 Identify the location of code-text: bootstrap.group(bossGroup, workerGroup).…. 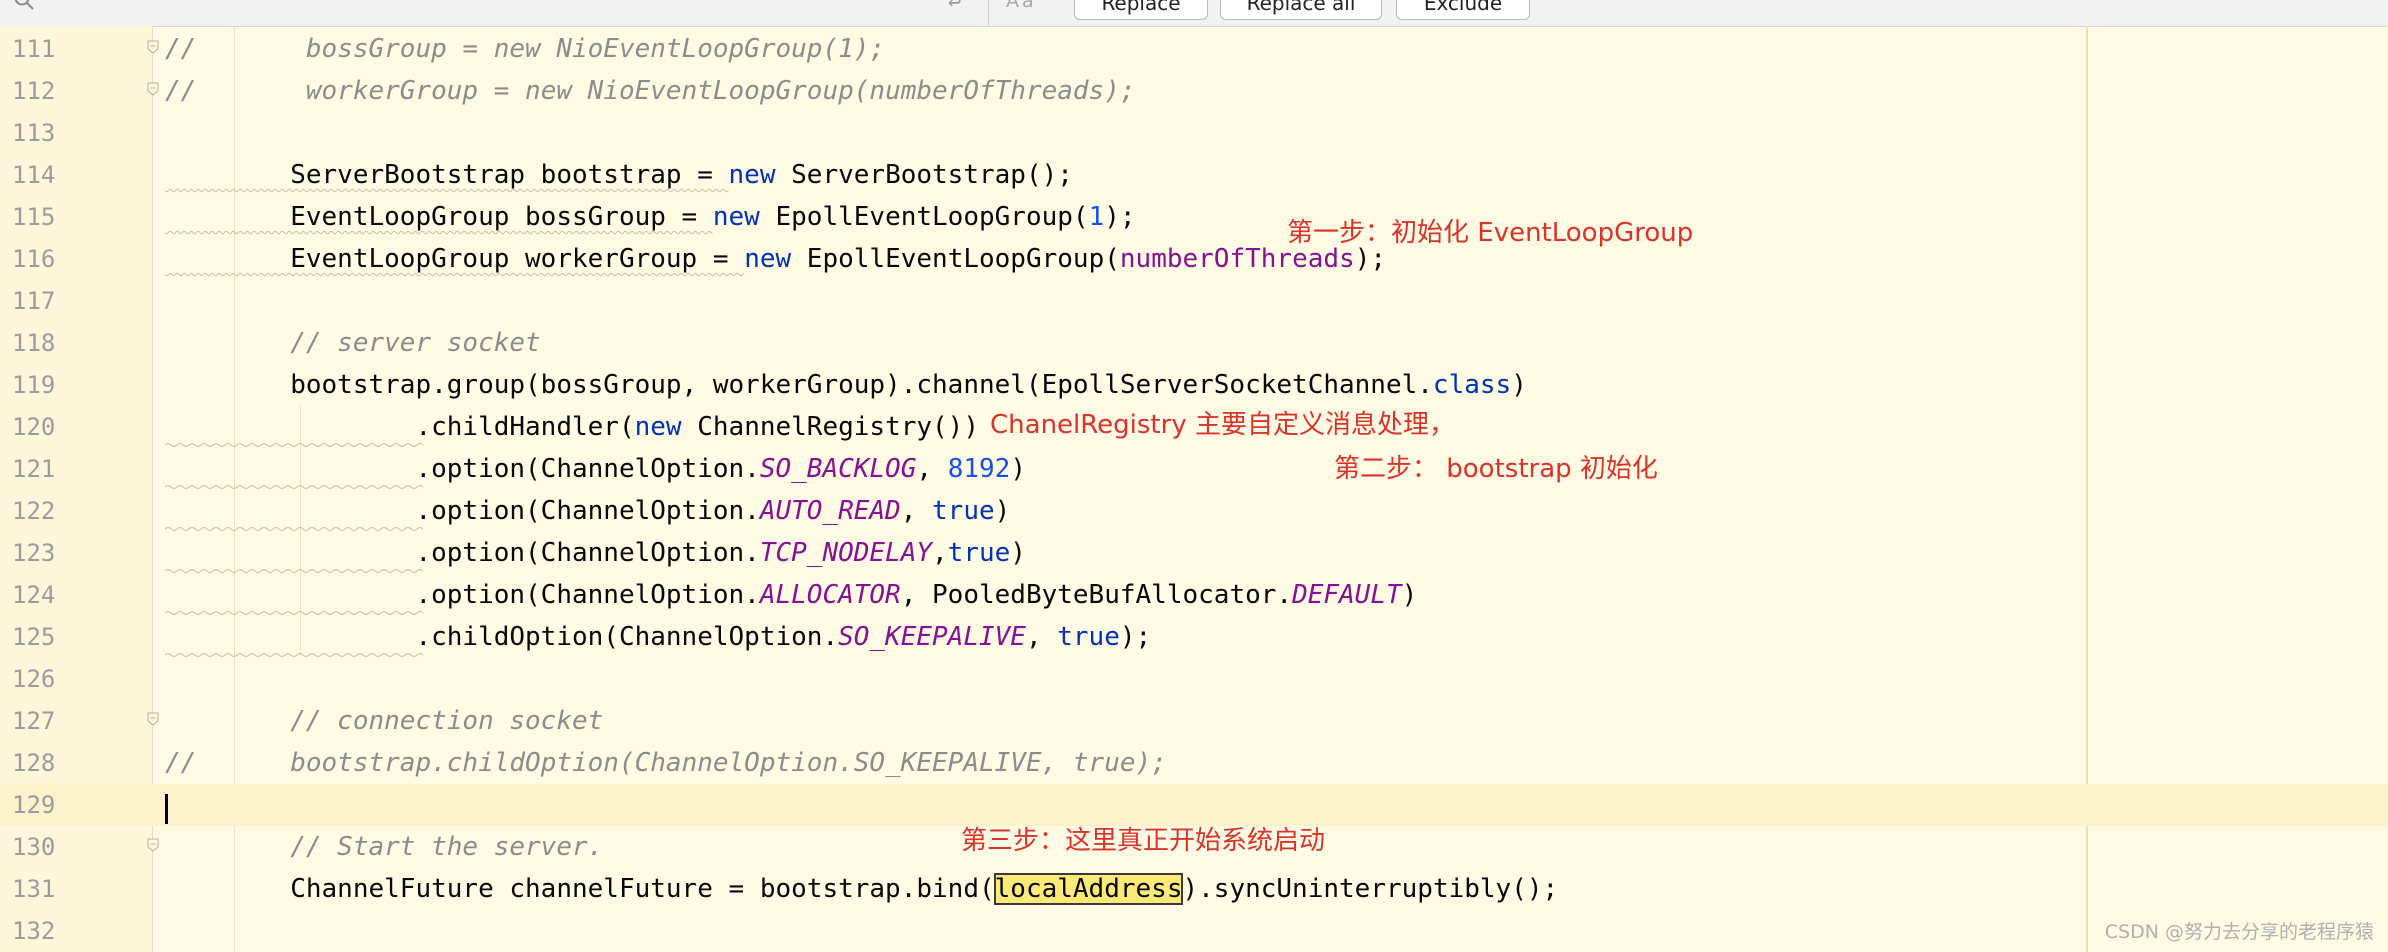
(846, 385).